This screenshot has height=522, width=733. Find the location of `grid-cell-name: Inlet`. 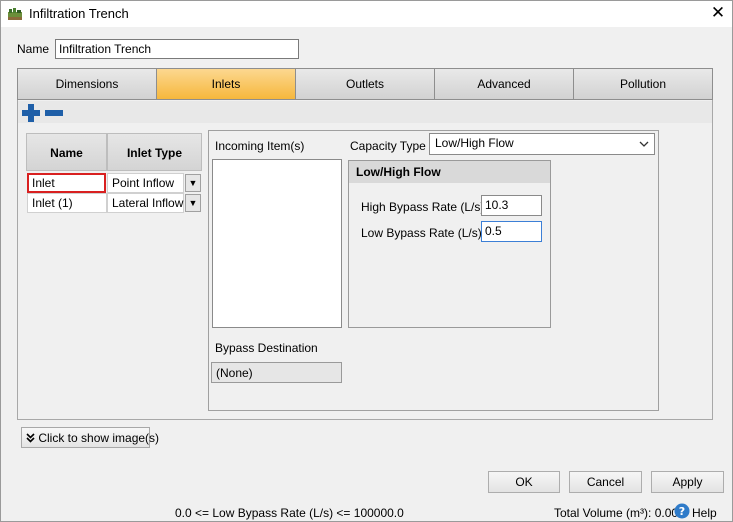

grid-cell-name: Inlet is located at coordinates (66, 183).